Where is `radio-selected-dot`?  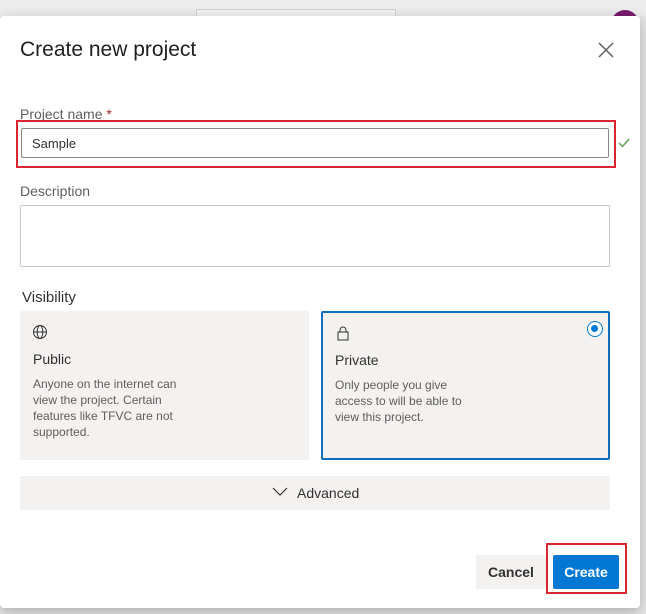
radio-selected-dot is located at coordinates (594, 328).